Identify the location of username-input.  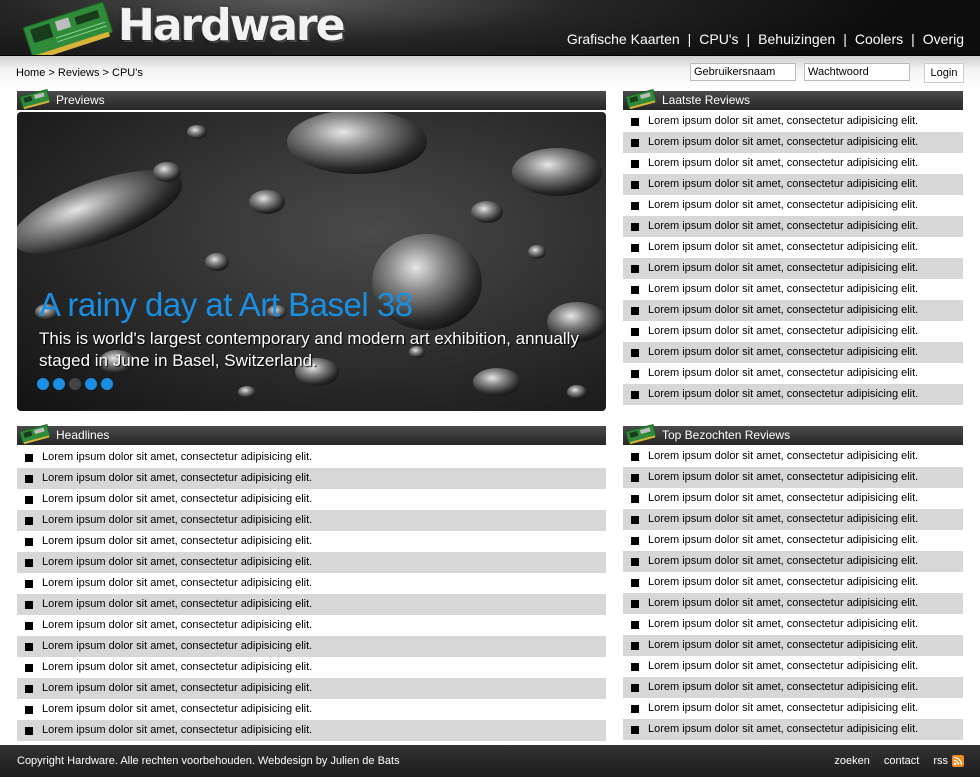
(743, 72).